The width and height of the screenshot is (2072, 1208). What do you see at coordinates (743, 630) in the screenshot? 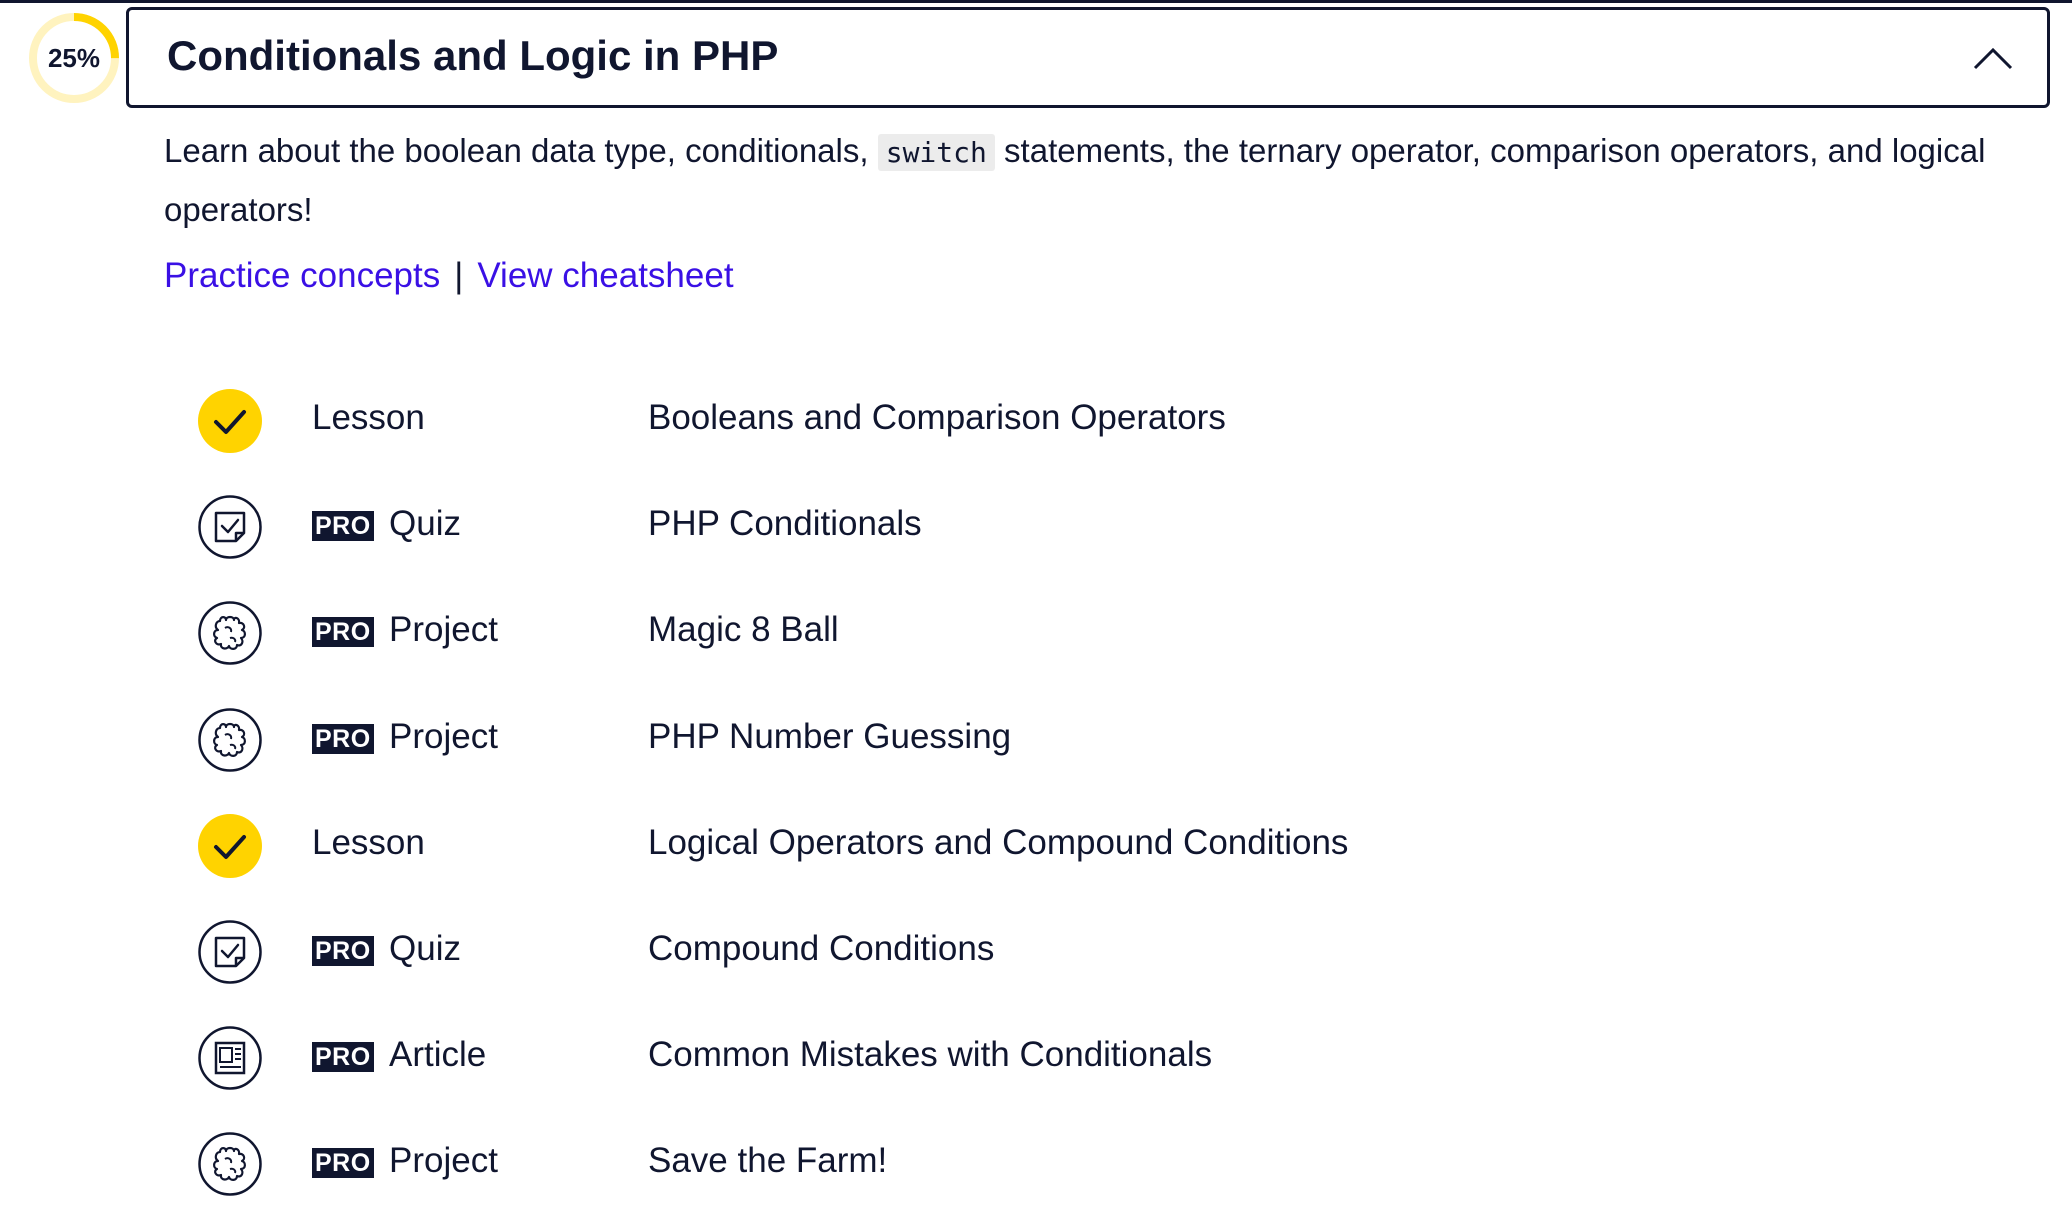
I see `item-title: Magic 8 Ball` at bounding box center [743, 630].